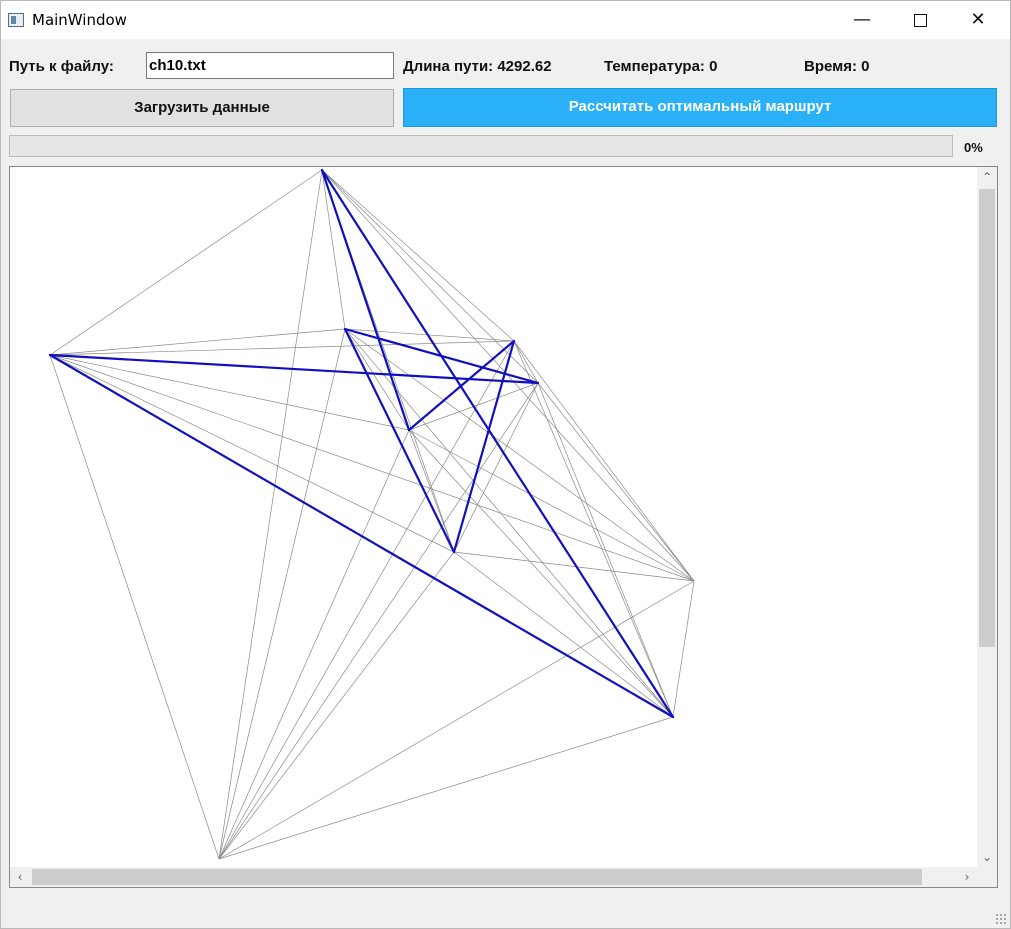 This screenshot has width=1011, height=929. Describe the element at coordinates (987, 418) in the screenshot. I see `vertical-scroll-thumb` at that location.